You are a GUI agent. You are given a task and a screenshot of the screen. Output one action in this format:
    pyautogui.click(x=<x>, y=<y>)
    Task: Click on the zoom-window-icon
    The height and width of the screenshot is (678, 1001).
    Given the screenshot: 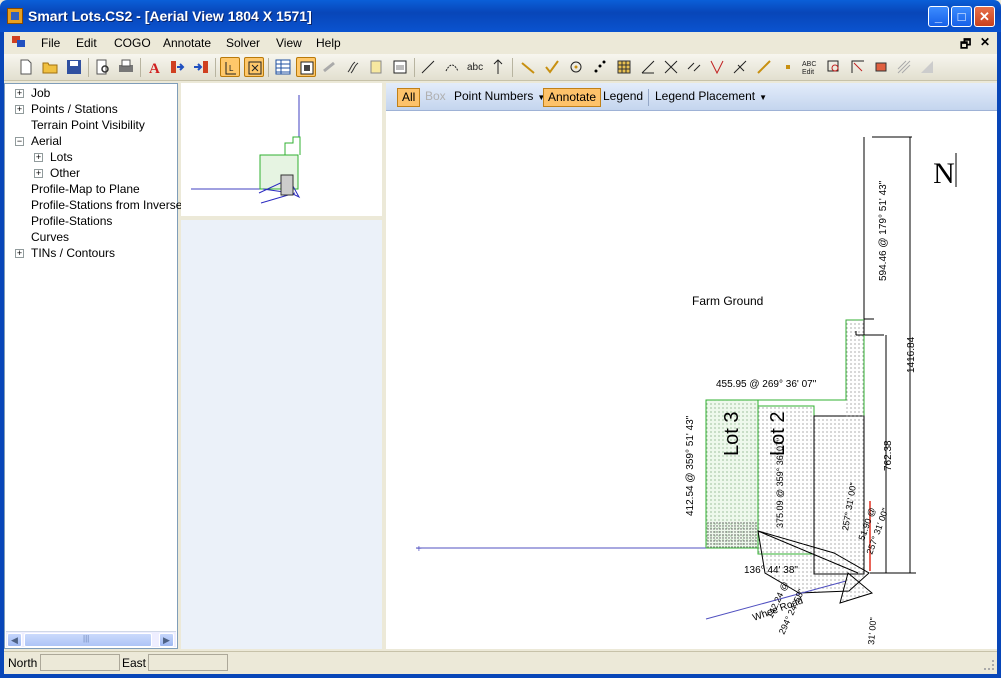 What is the action you would take?
    pyautogui.click(x=834, y=67)
    